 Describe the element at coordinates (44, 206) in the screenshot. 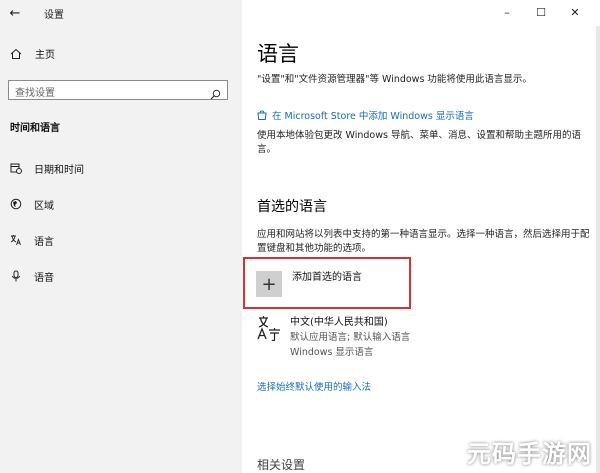

I see `sidebar-item-label: 区域` at that location.